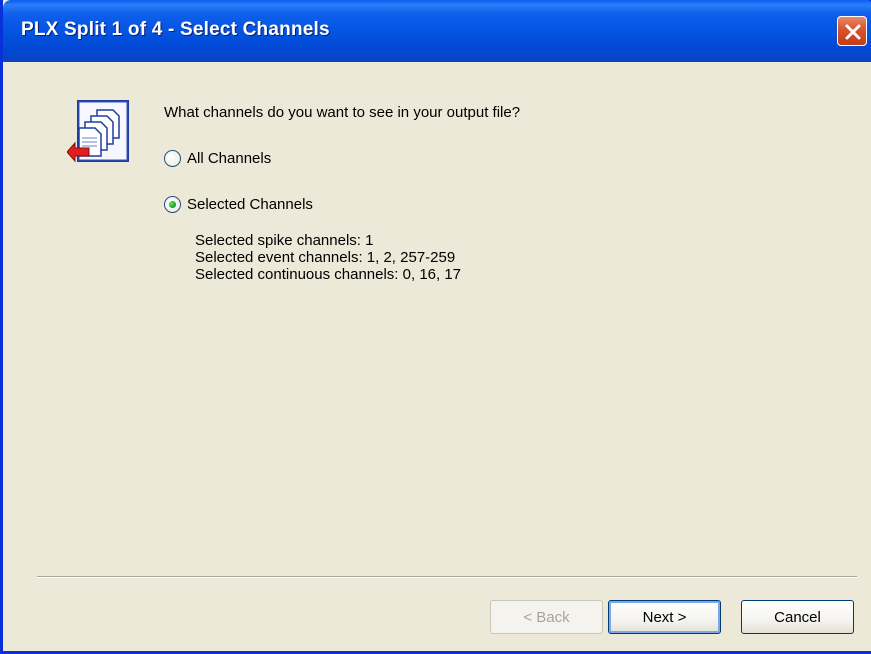  I want to click on radio-checked-dot, so click(172, 204).